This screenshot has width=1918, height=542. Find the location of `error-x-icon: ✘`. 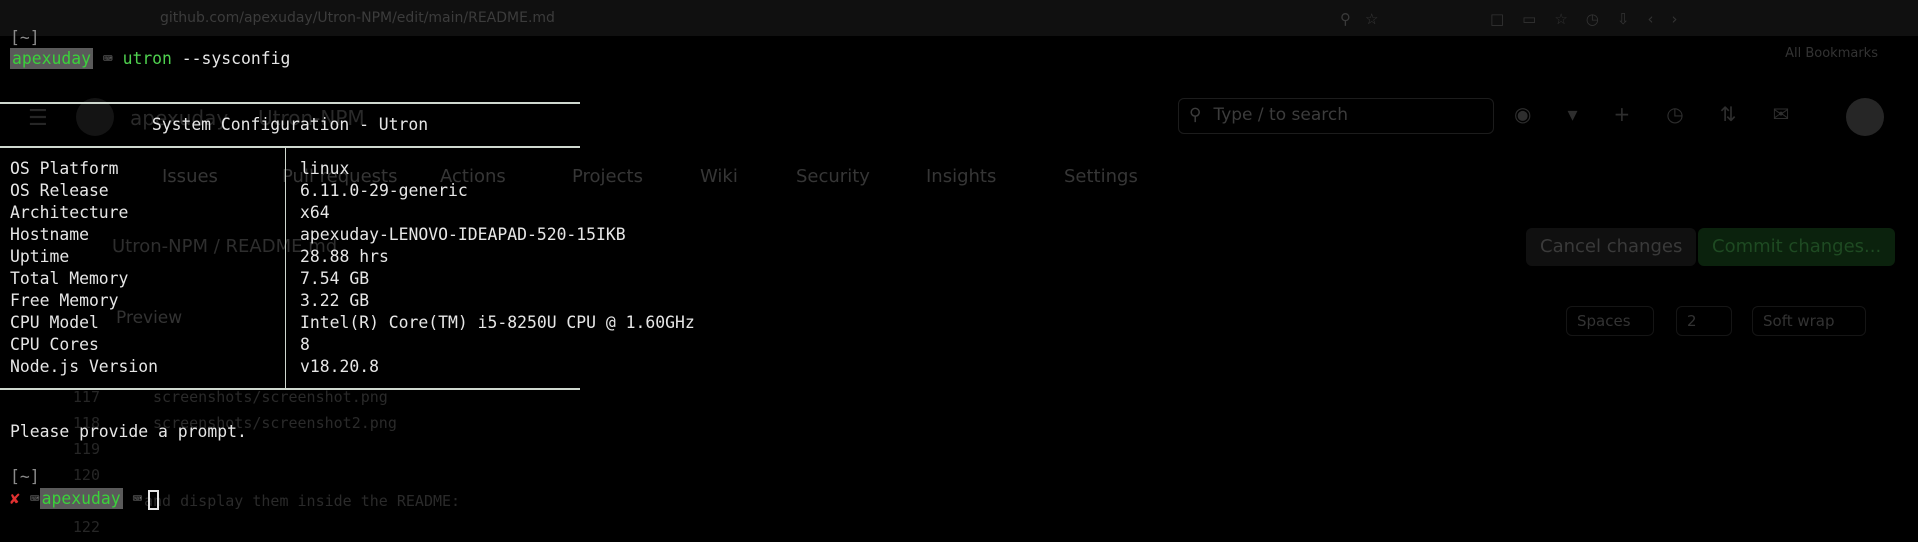

error-x-icon: ✘ is located at coordinates (15, 498).